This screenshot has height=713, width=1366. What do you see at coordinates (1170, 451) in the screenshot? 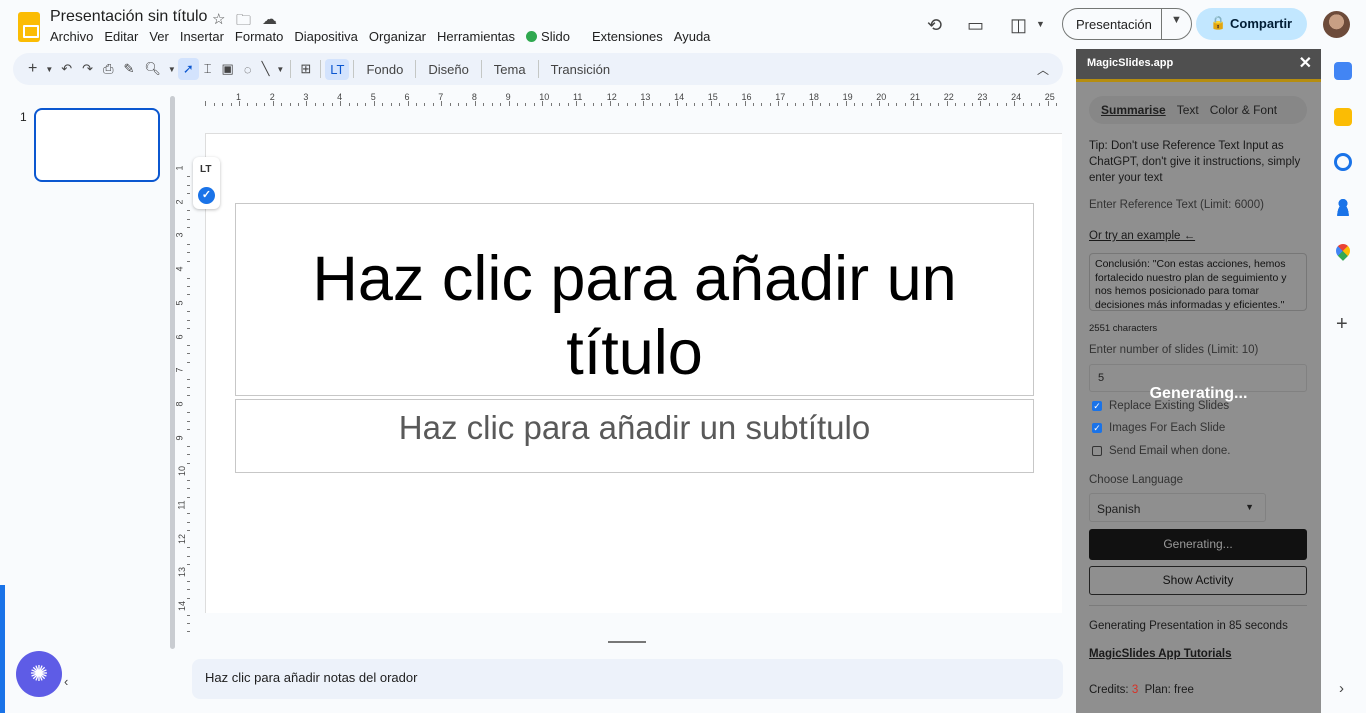
I see `email-label: Send Email when done.` at bounding box center [1170, 451].